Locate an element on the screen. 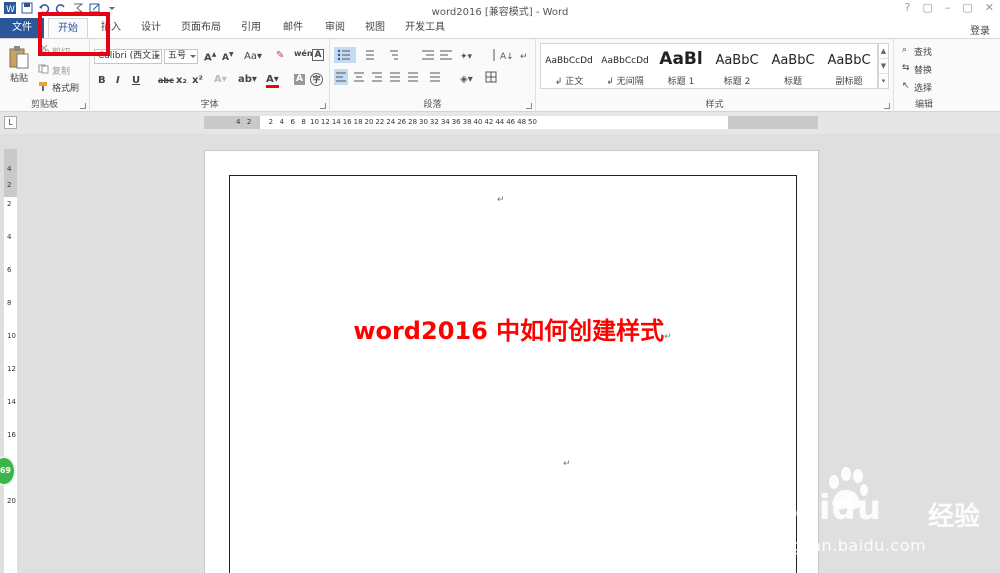 The image size is (1000, 573). font-color-icon: A▾ is located at coordinates (272, 81).